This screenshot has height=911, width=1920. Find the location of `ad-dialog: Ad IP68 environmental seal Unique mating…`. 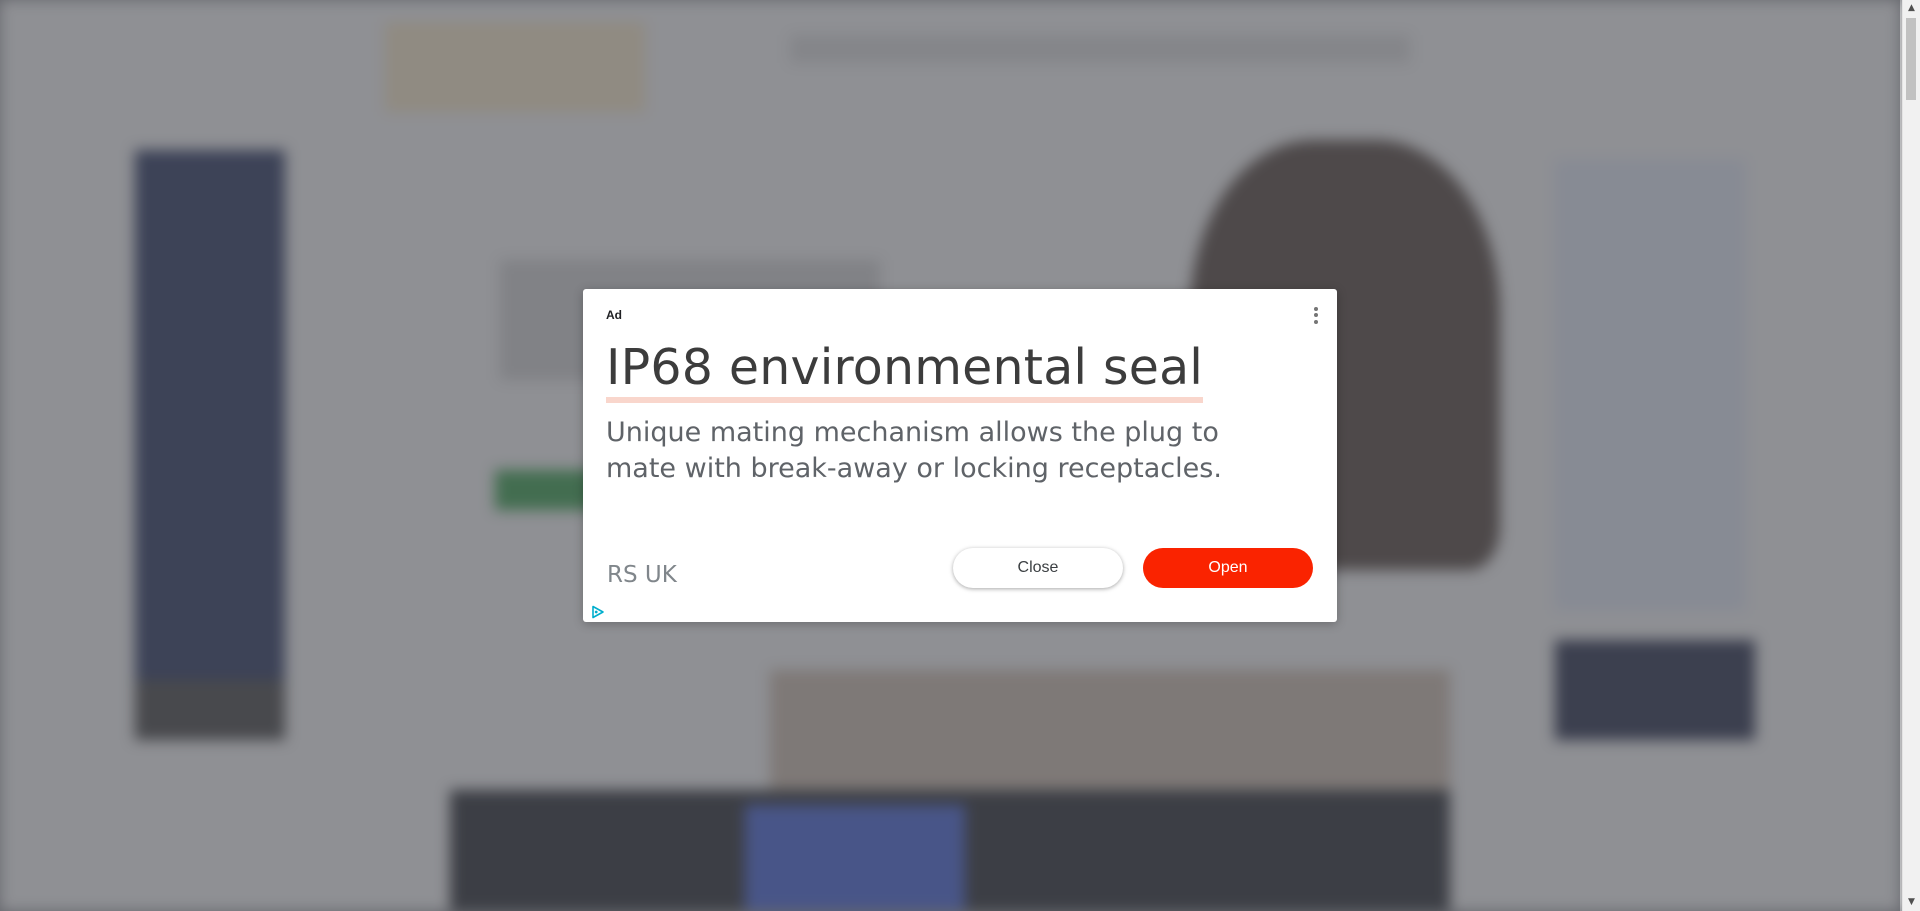

ad-dialog: Ad IP68 environmental seal Unique mating… is located at coordinates (960, 455).